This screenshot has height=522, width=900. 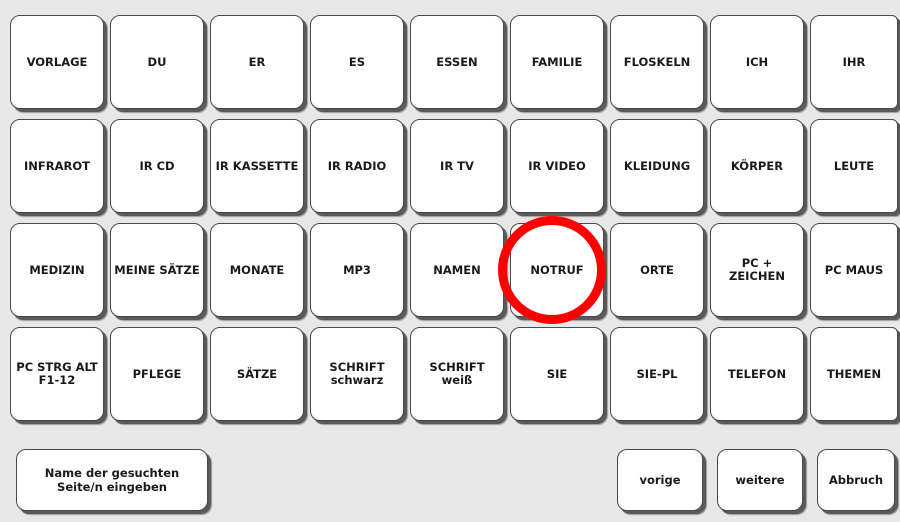 I want to click on key-label: SIE, so click(x=557, y=373).